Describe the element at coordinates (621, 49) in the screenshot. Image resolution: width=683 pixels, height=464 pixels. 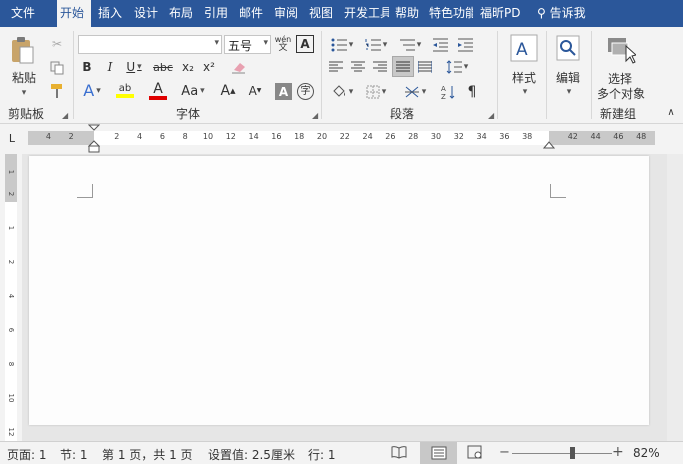
I see `select-multiple-objects-button` at that location.